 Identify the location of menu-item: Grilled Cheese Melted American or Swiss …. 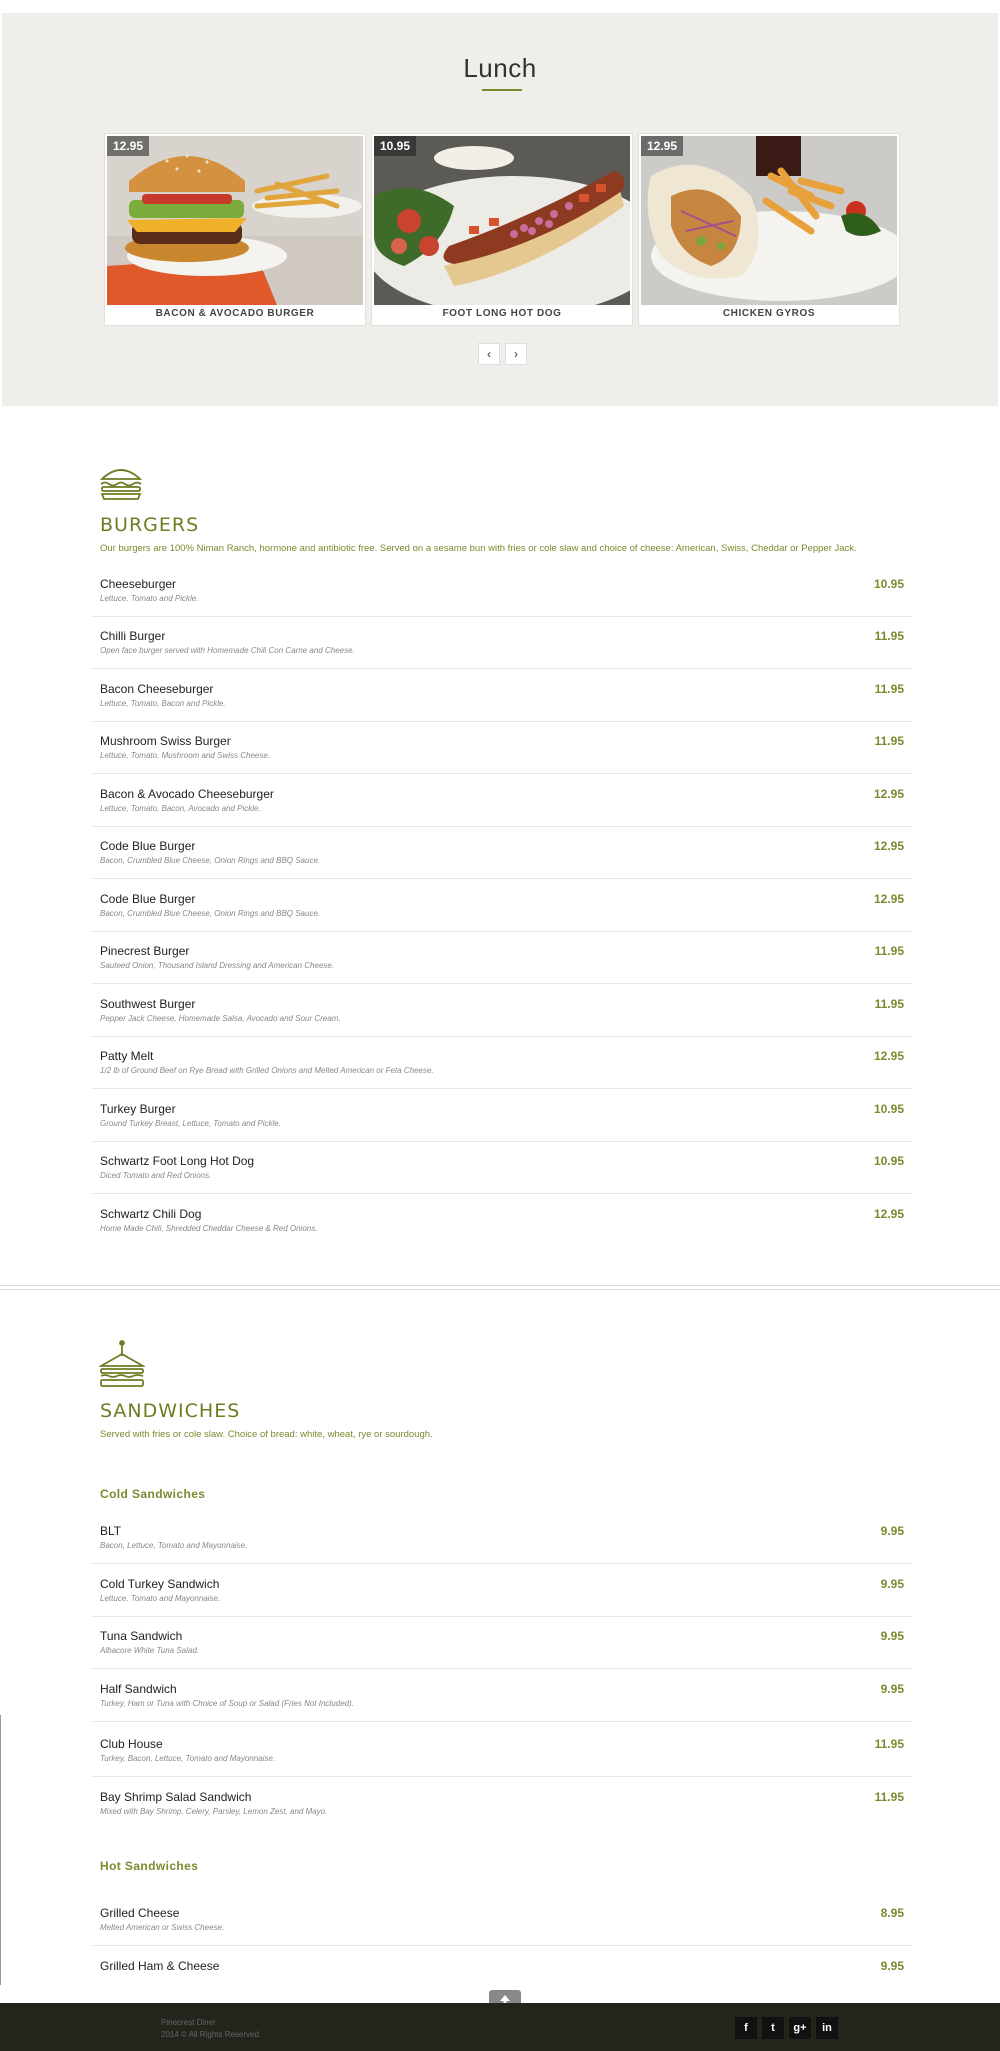
(502, 1920).